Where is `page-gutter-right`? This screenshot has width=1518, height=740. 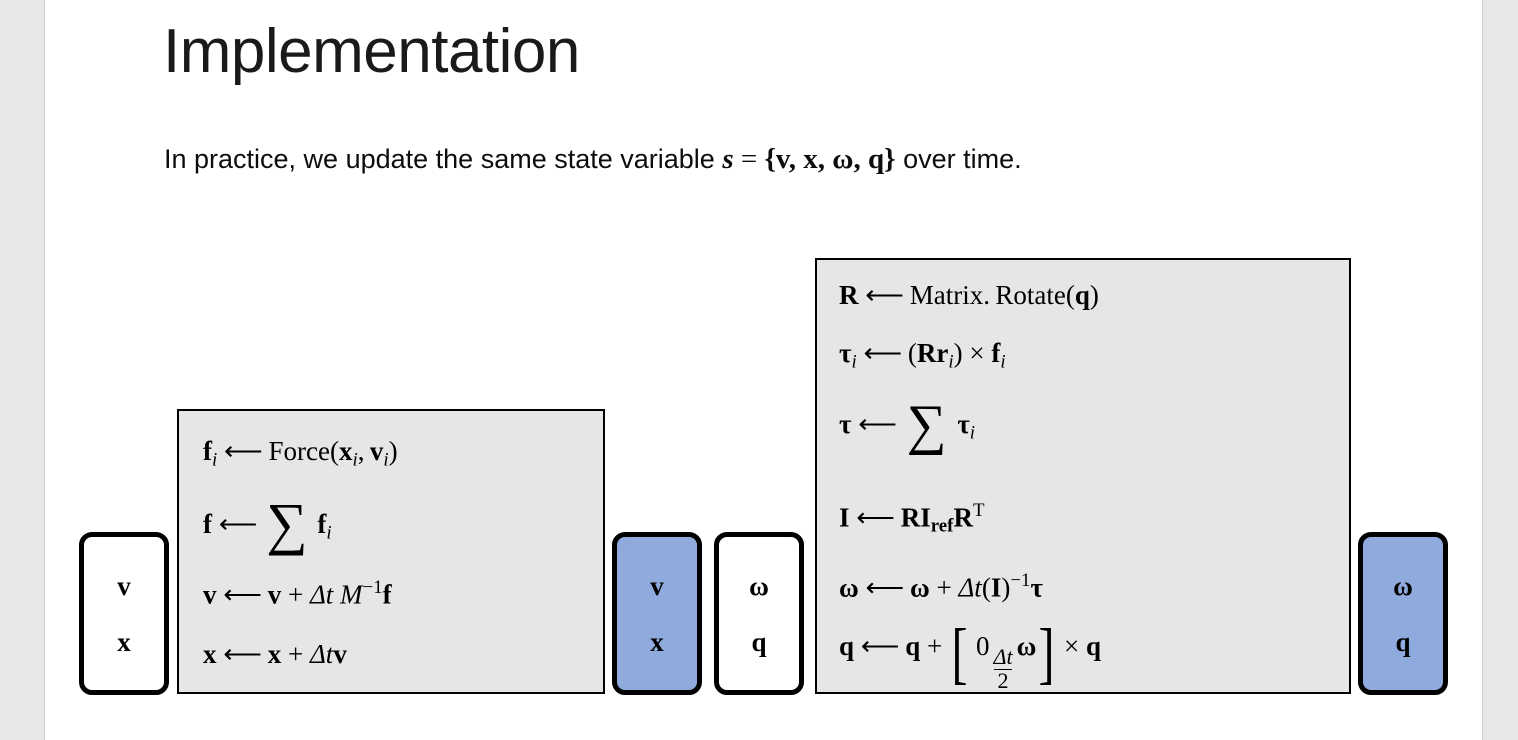 page-gutter-right is located at coordinates (1500, 370).